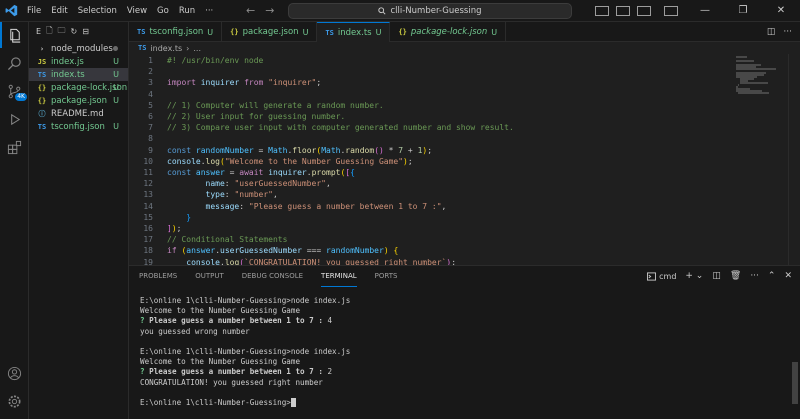 Image resolution: width=800 pixels, height=419 pixels. Describe the element at coordinates (779, 32) in the screenshot. I see `editor-actions: ◫ ···` at that location.